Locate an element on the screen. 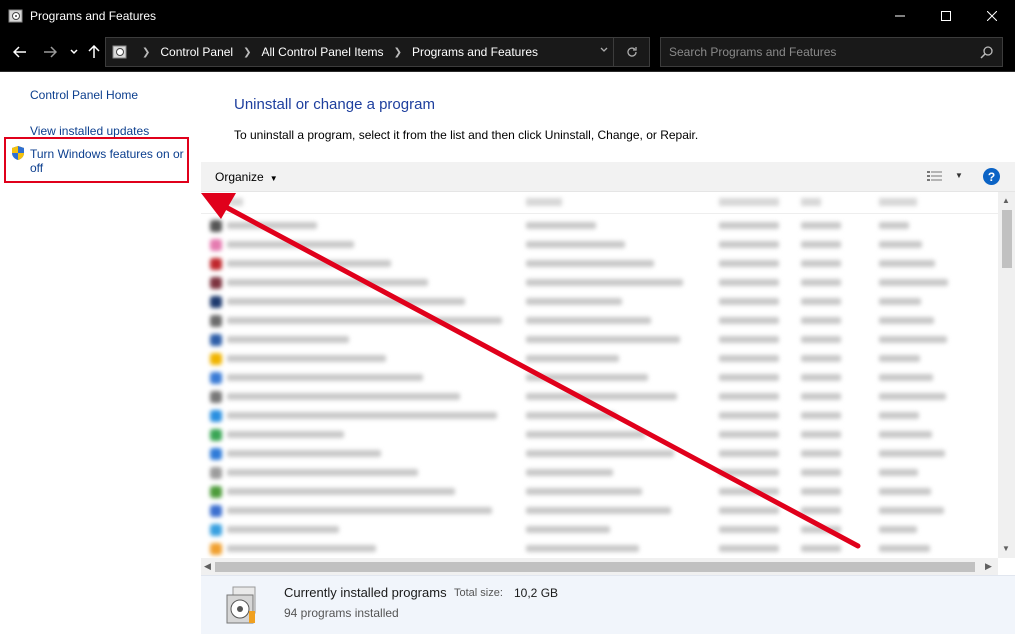  help-button: ? is located at coordinates (991, 176).